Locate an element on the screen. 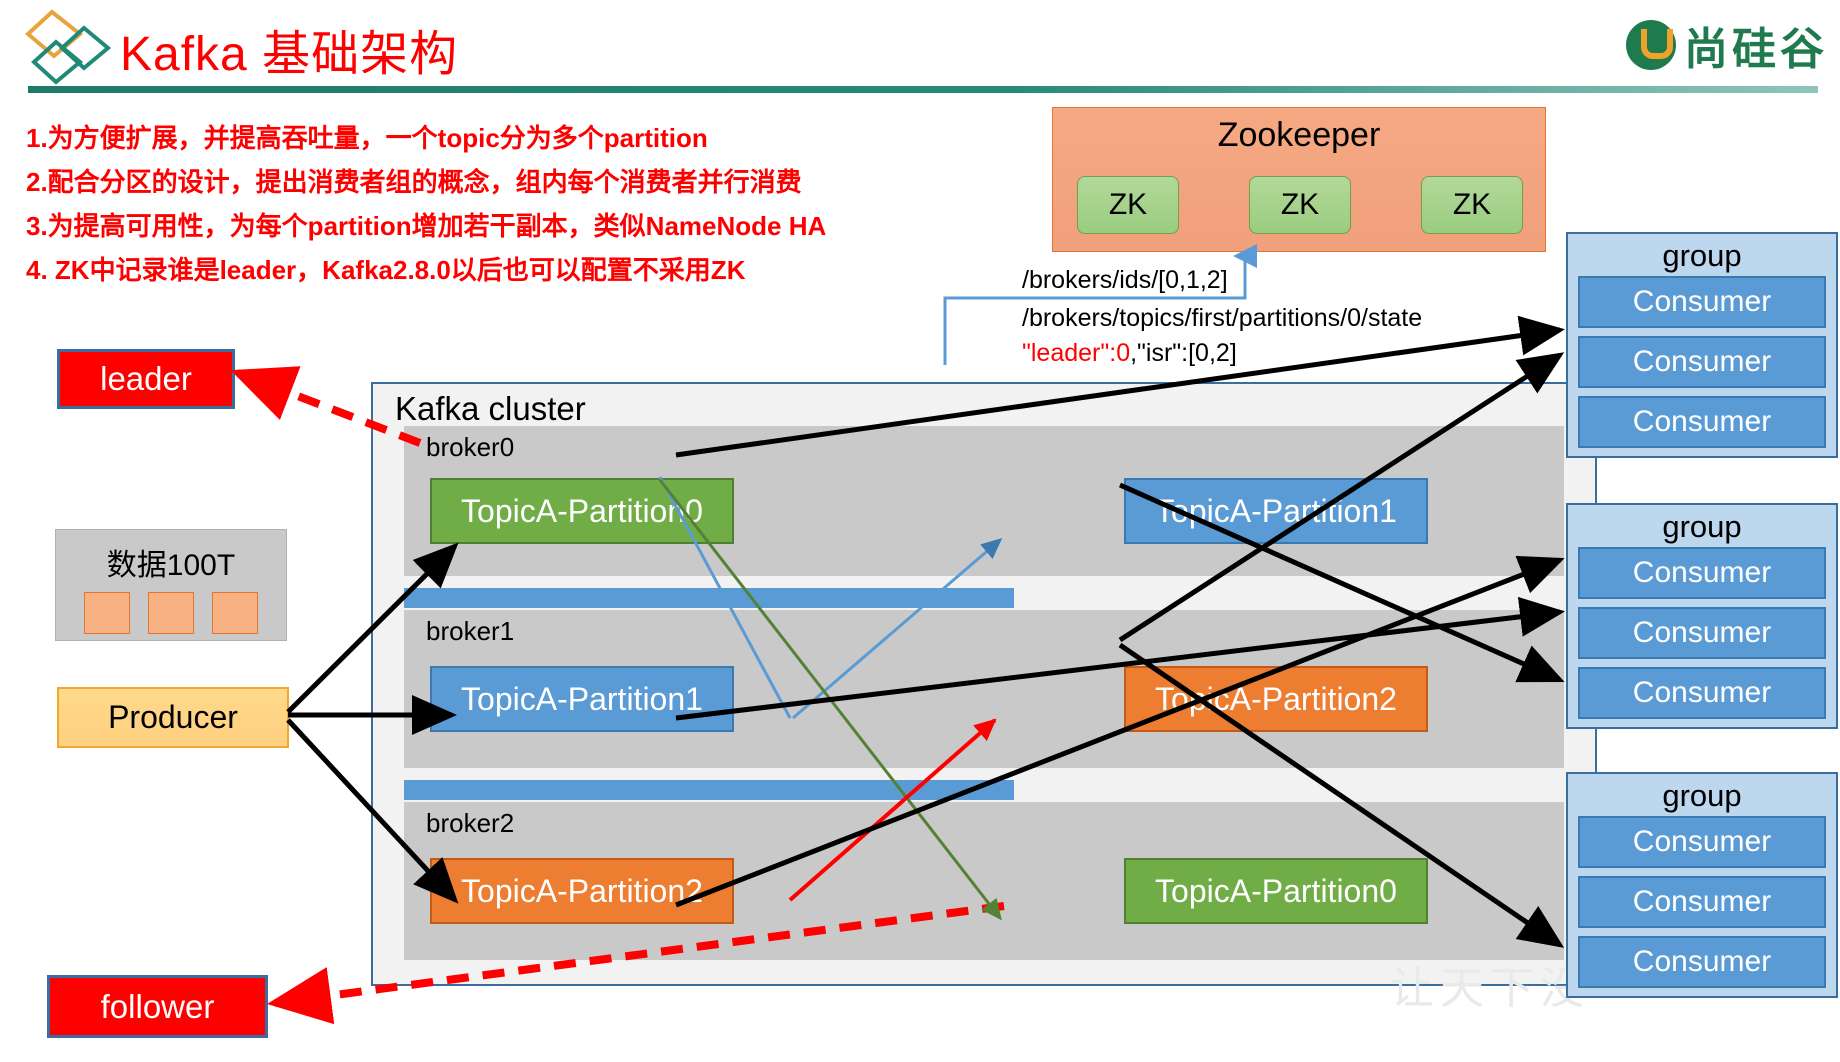 Image resolution: width=1840 pixels, height=1062 pixels. data-chunks is located at coordinates (171, 613).